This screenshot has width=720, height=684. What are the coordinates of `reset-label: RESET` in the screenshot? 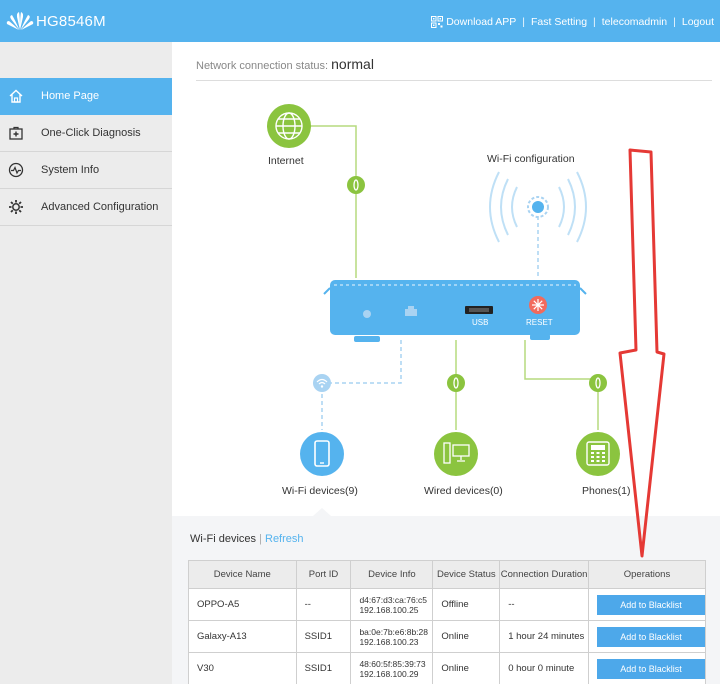 It's located at (539, 322).